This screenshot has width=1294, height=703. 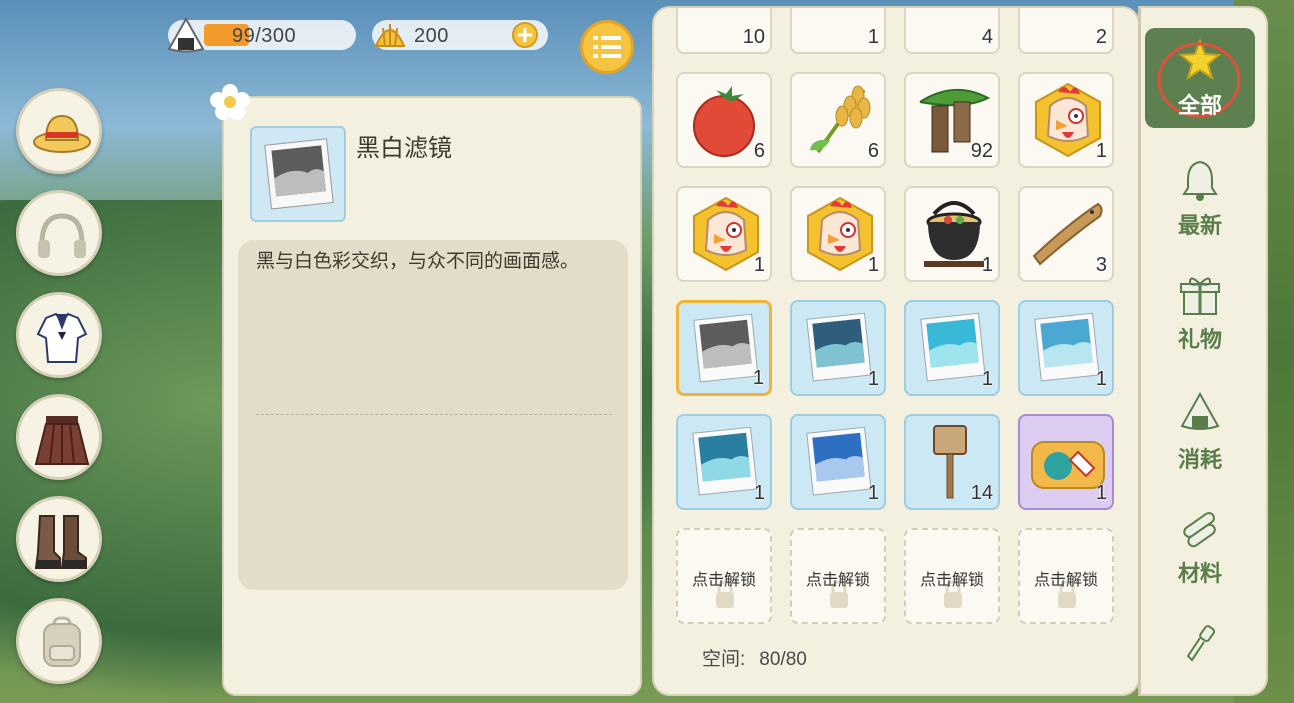 I want to click on material-icon, so click(x=1199, y=530).